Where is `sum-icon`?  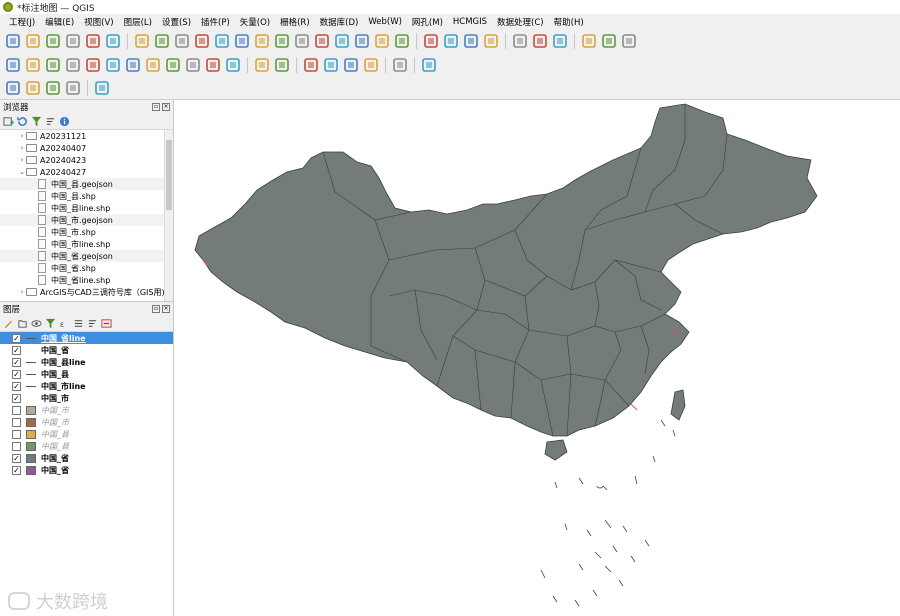 sum-icon is located at coordinates (560, 41).